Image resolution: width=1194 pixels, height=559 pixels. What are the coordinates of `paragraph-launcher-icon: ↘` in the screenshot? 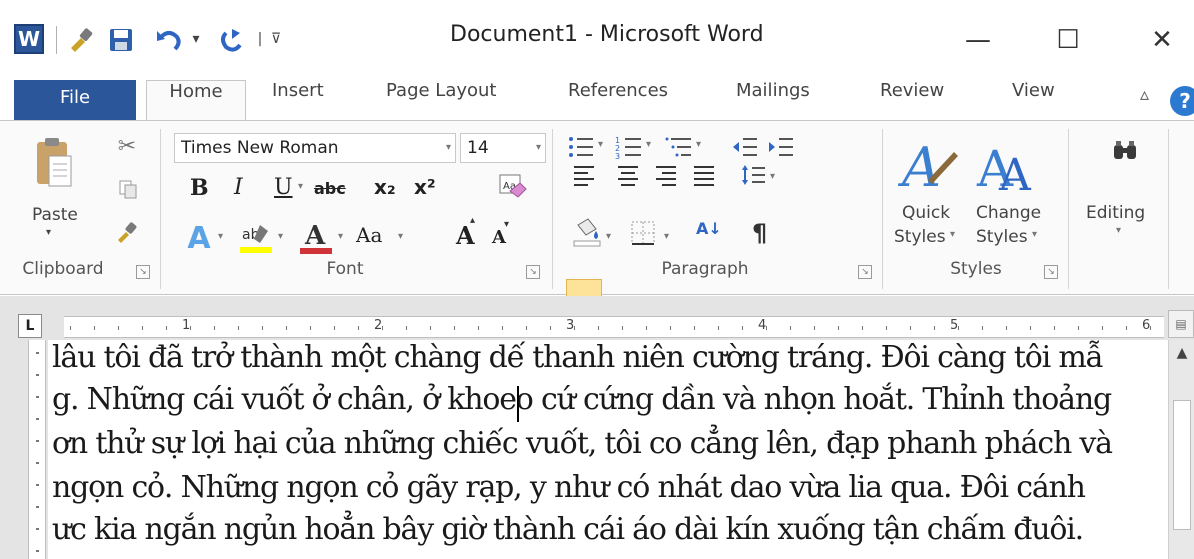 It's located at (865, 272).